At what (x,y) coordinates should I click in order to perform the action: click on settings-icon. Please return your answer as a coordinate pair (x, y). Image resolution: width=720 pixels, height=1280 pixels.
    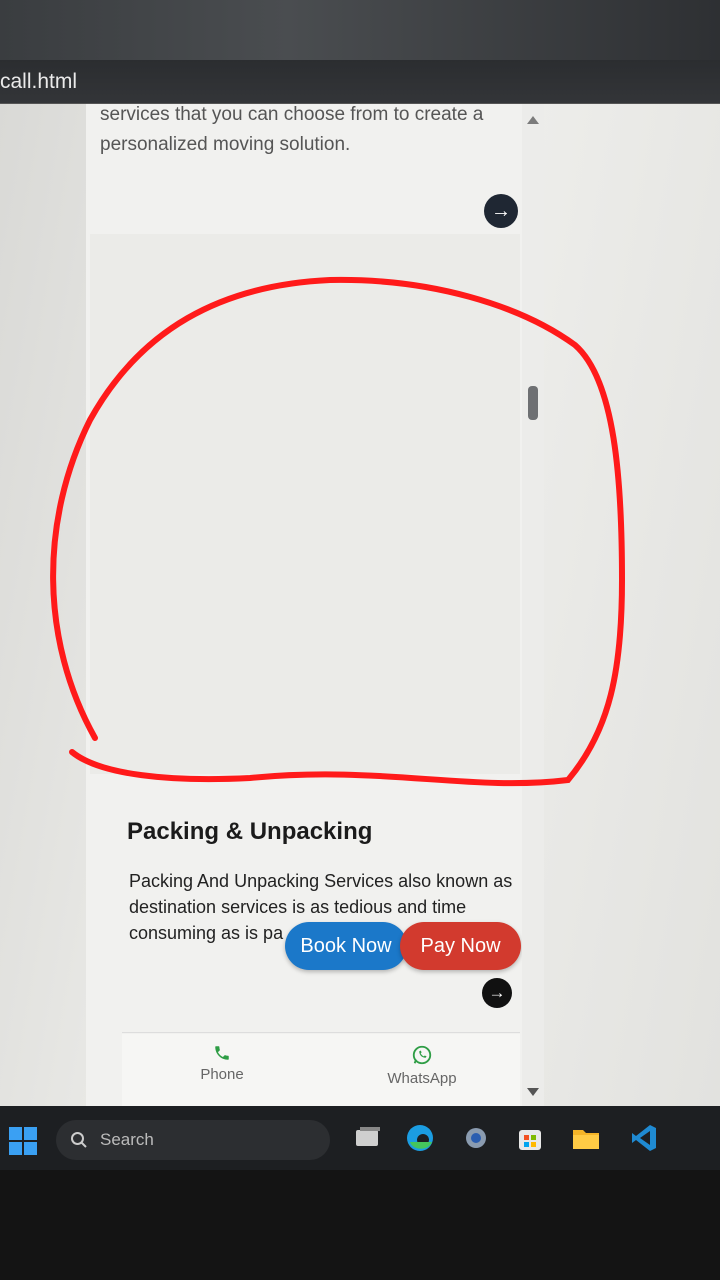
    Looking at the image, I should click on (476, 1138).